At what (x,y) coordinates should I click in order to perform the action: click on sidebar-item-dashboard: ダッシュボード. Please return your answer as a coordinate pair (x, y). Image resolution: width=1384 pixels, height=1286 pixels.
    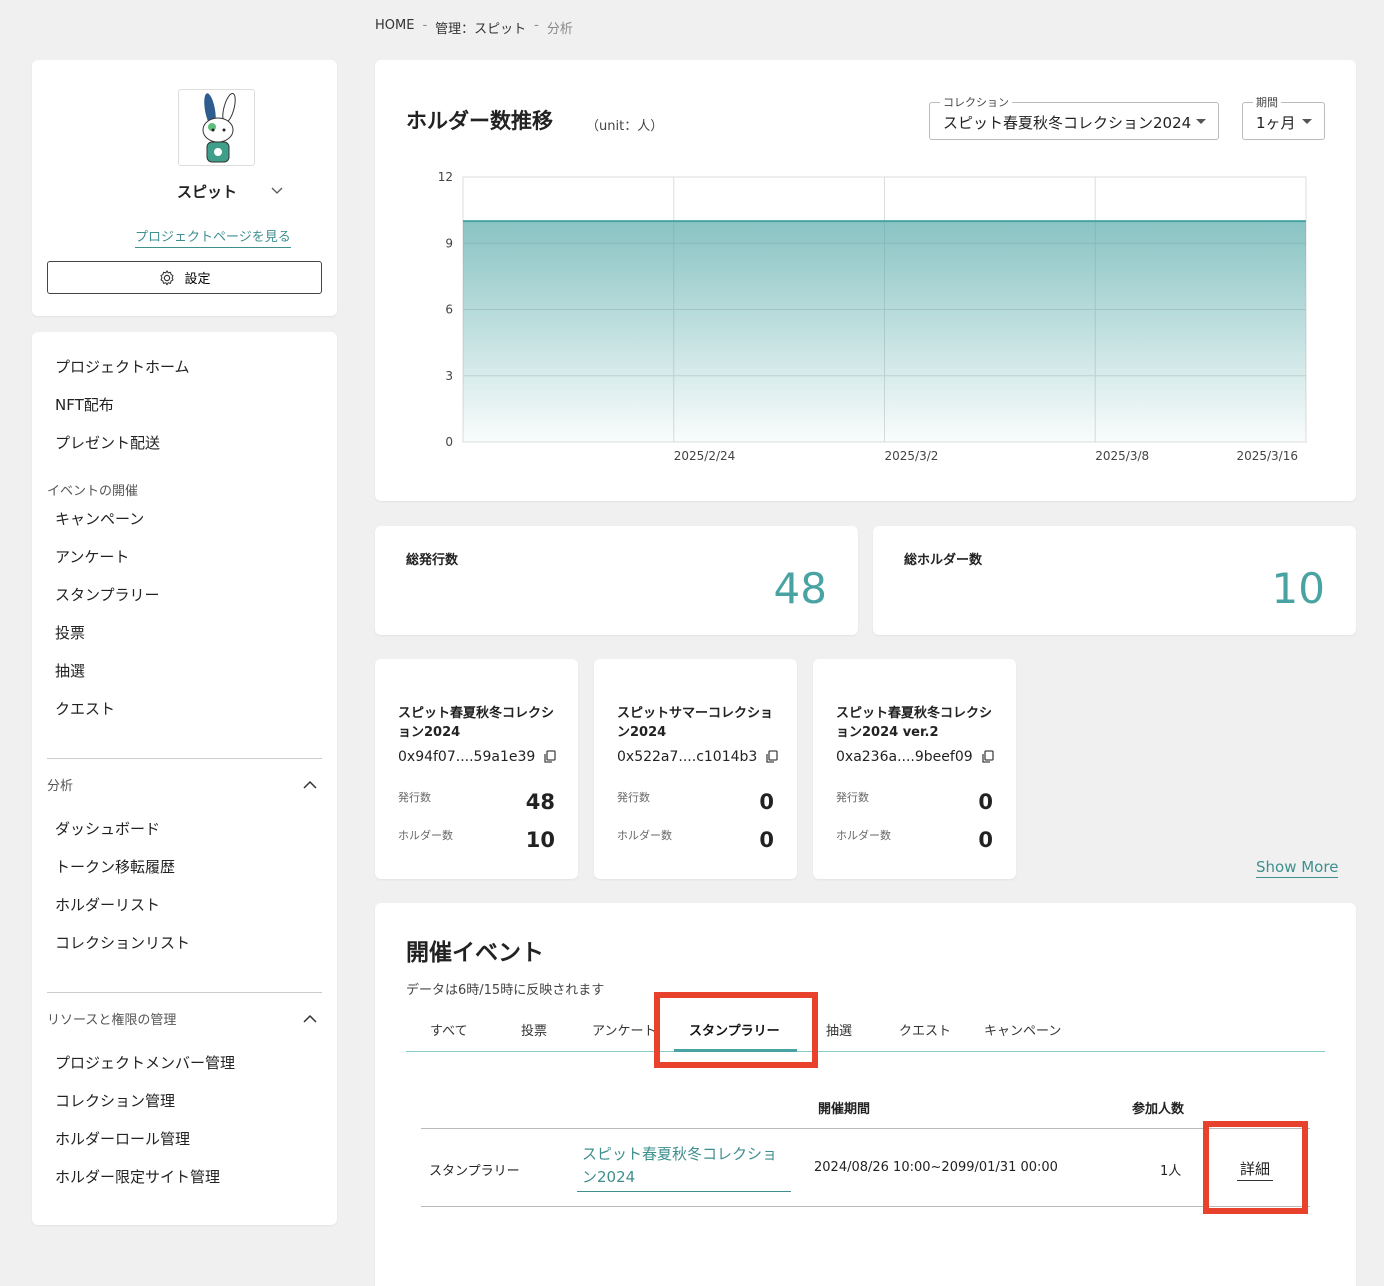
    Looking at the image, I should click on (107, 828).